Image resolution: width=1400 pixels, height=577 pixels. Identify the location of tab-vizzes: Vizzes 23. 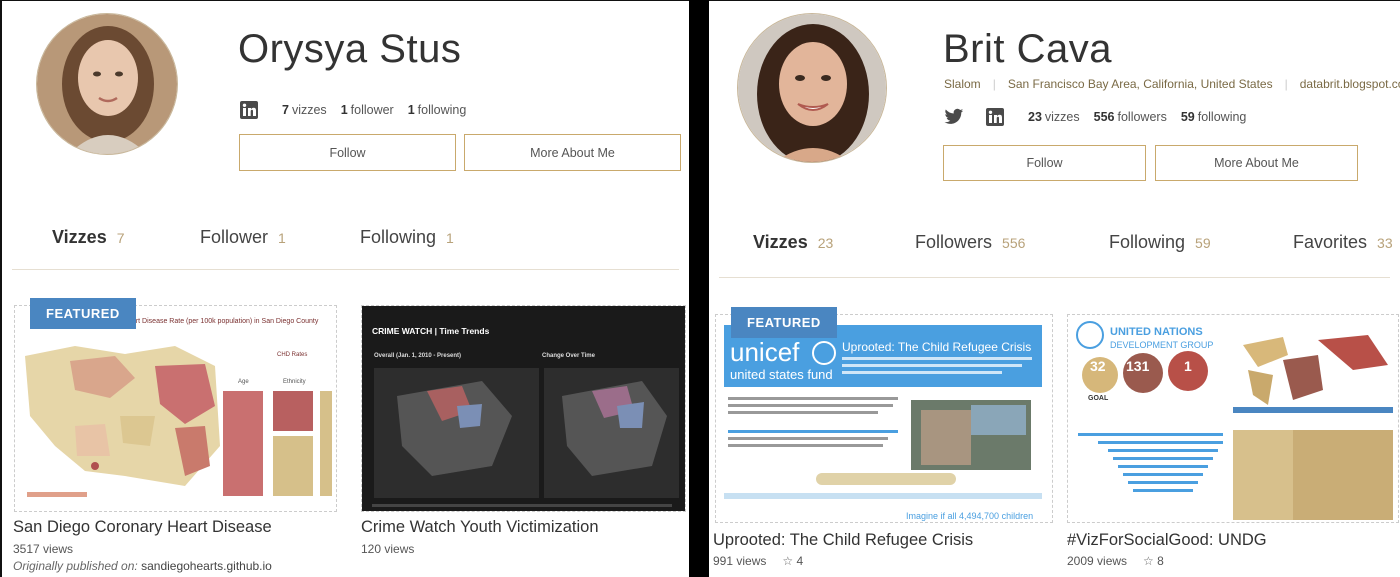
(793, 242).